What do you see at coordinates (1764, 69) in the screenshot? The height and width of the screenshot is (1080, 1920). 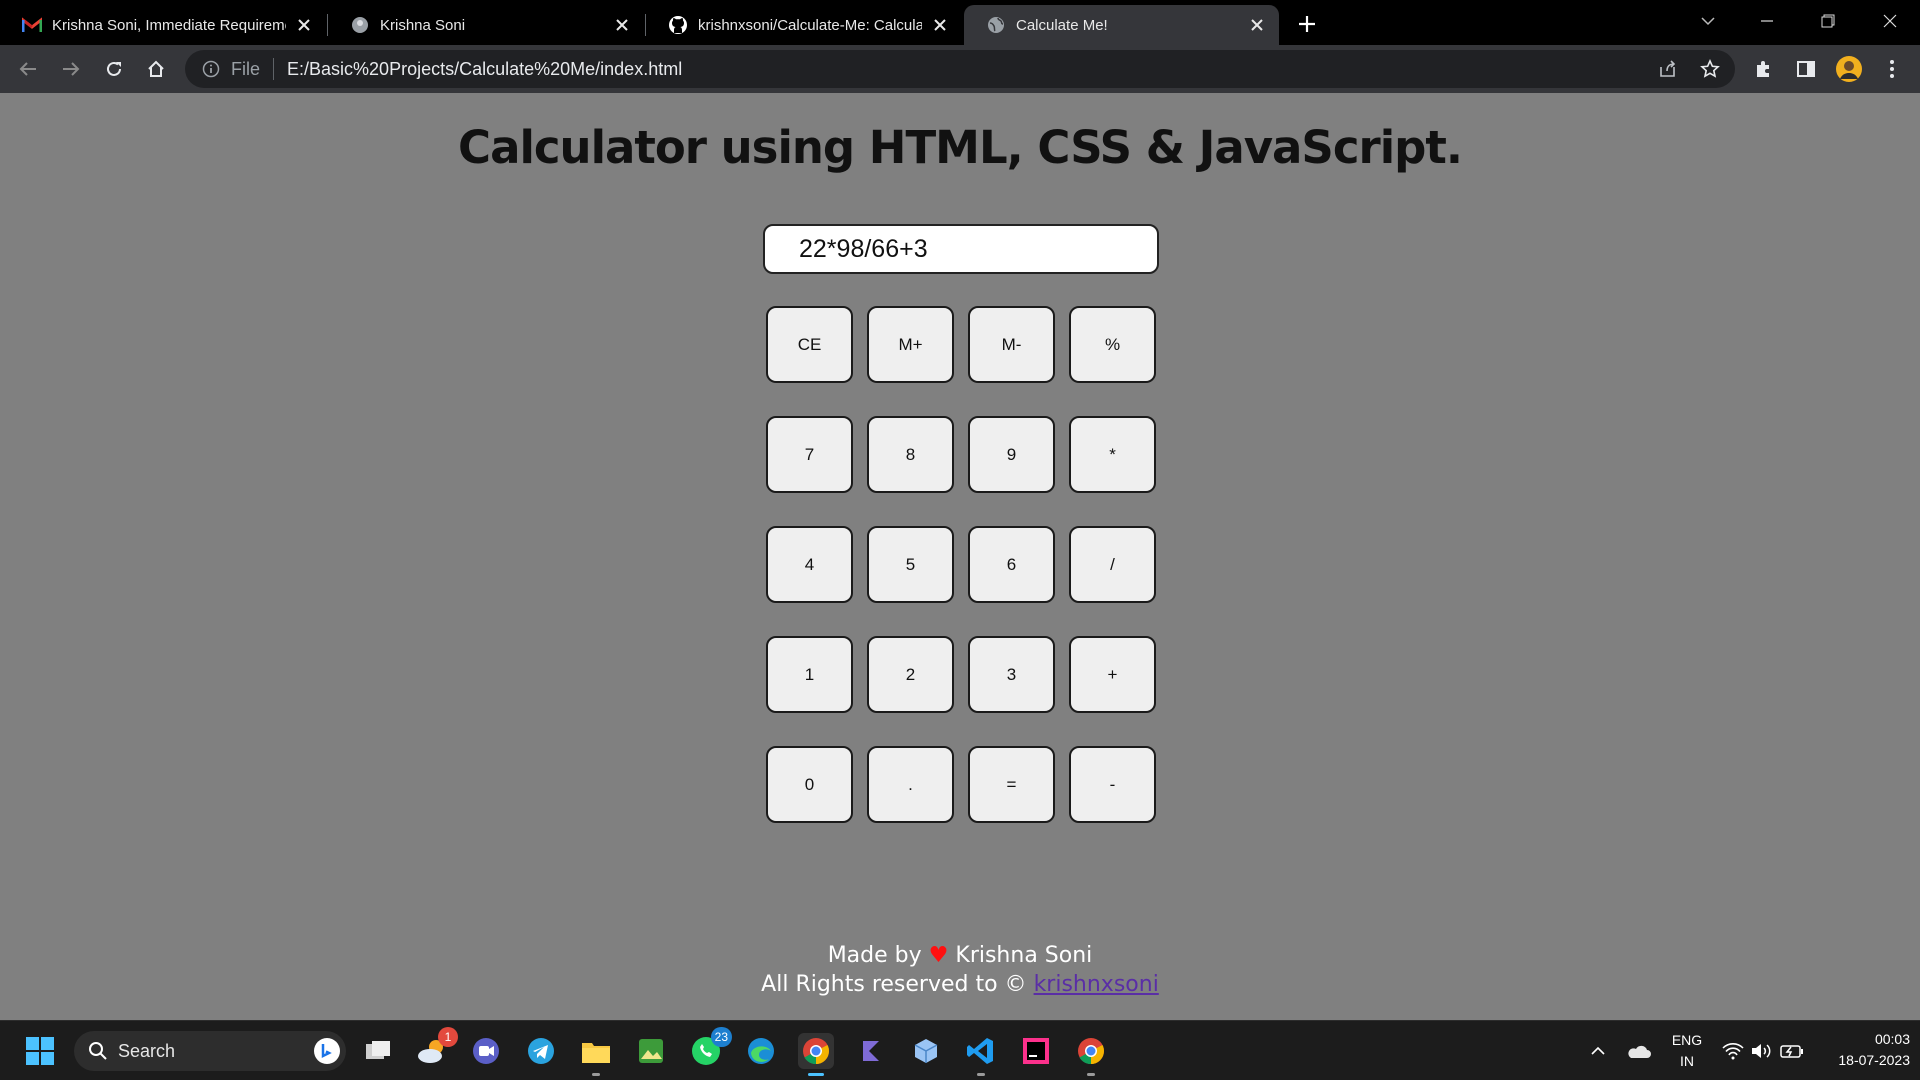 I see `extensions-puzzle-icon` at bounding box center [1764, 69].